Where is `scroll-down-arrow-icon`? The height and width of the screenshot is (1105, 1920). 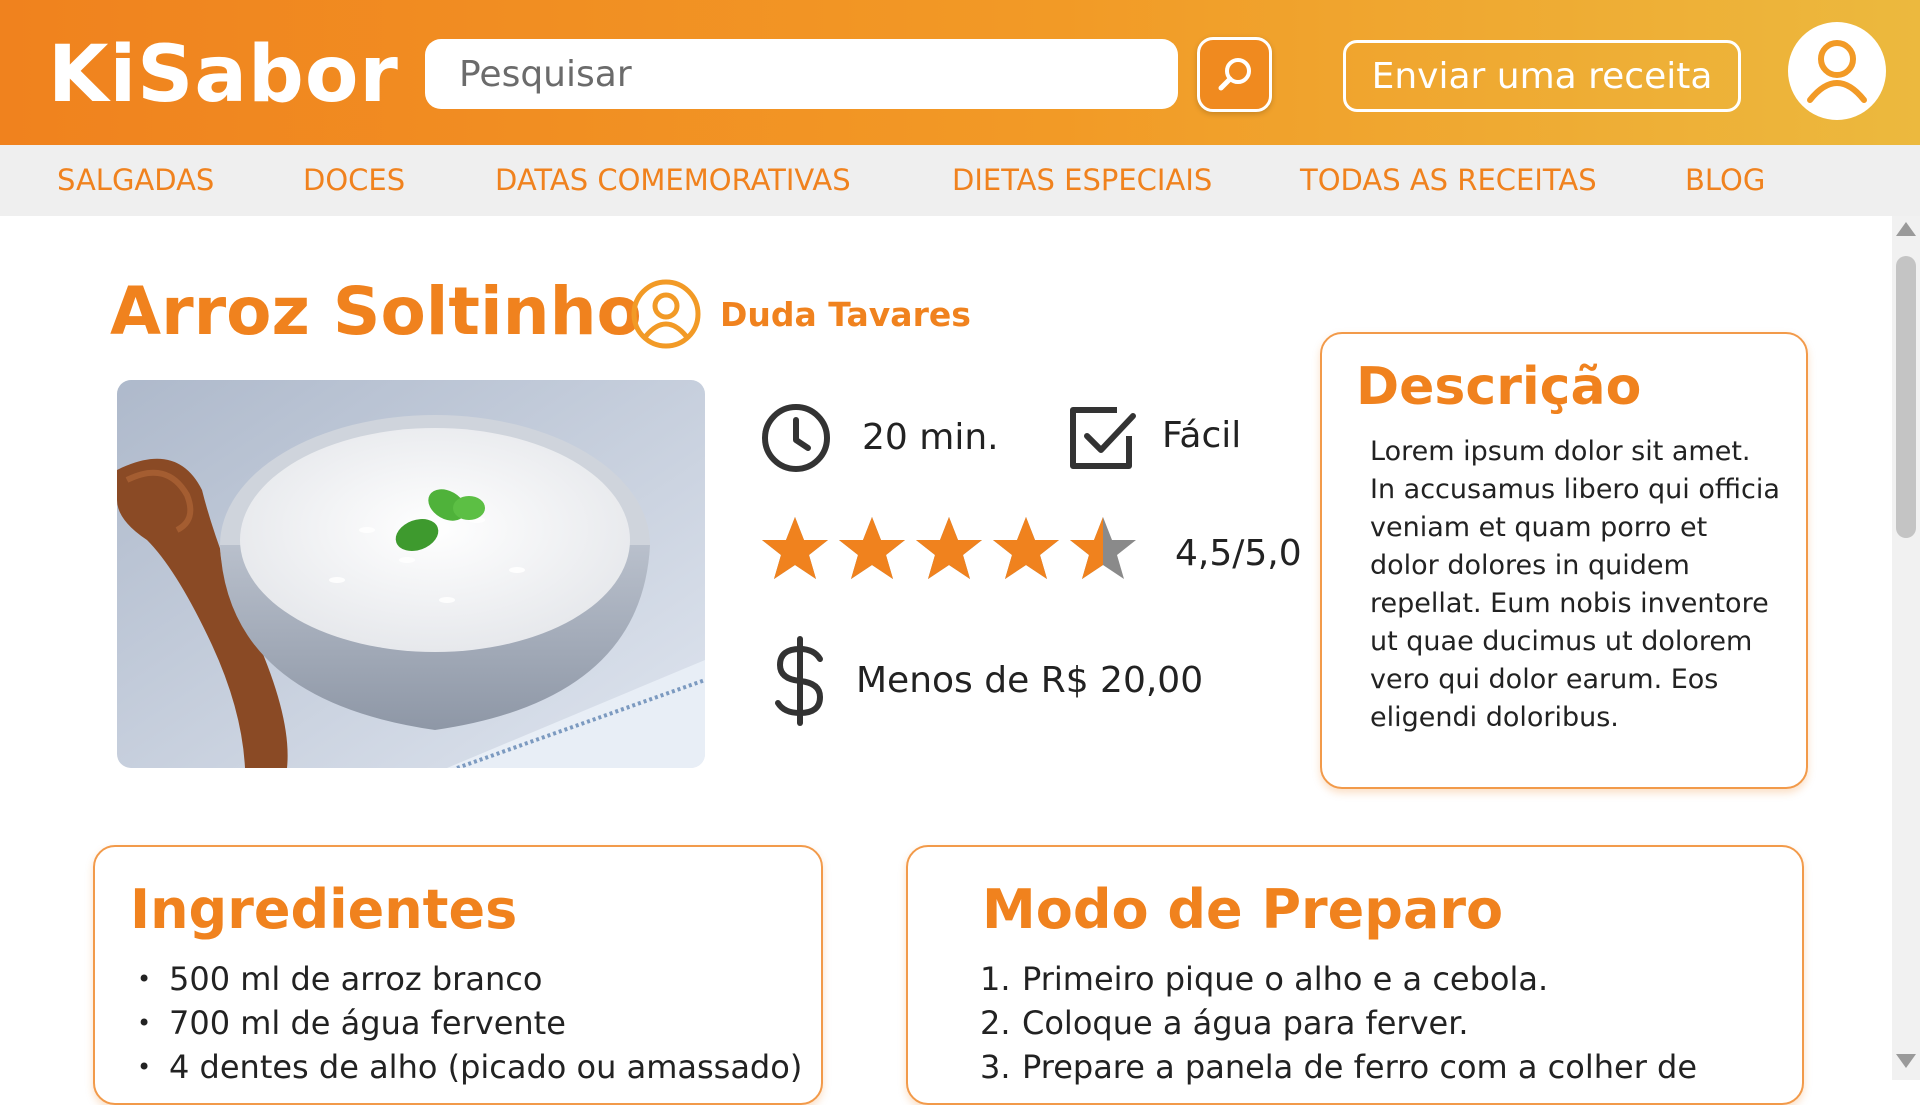
scroll-down-arrow-icon is located at coordinates (1906, 1061).